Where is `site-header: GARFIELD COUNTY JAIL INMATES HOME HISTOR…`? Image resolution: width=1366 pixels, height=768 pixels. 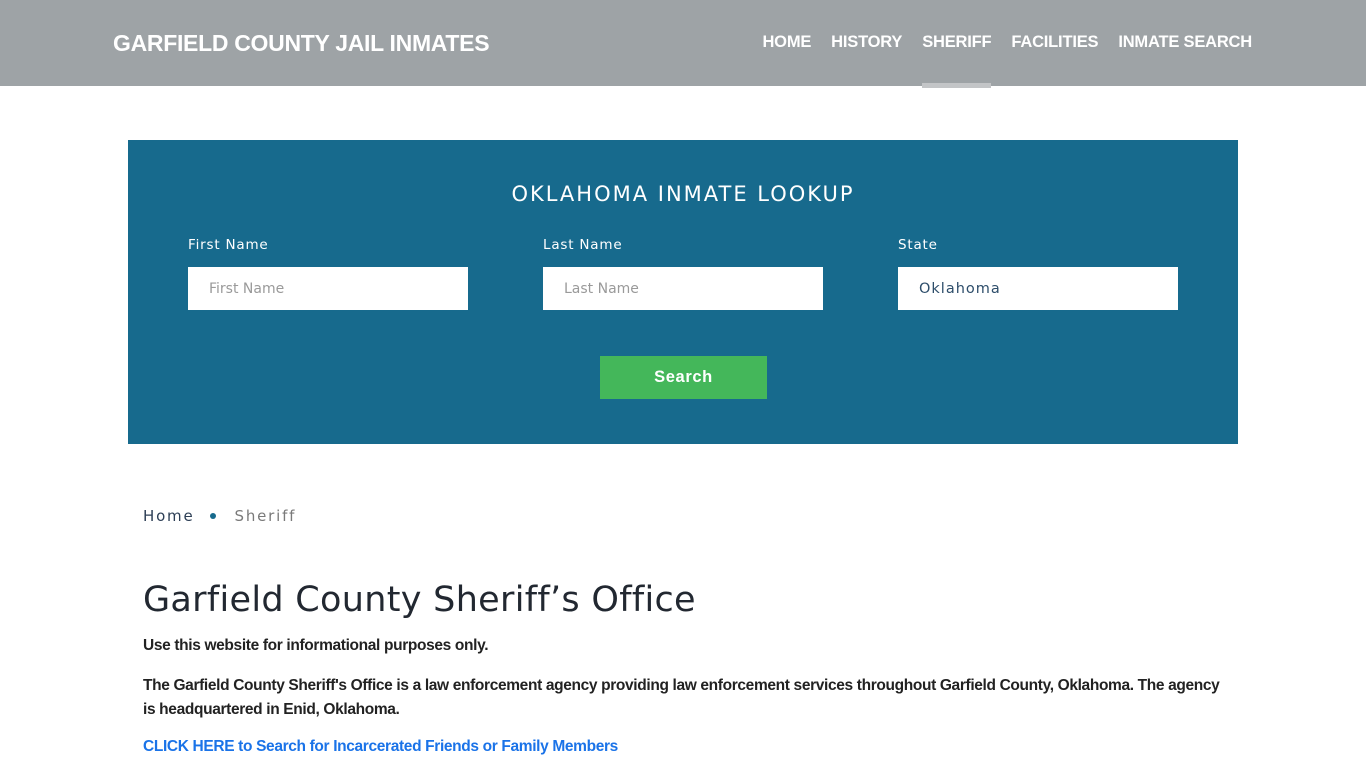 site-header: GARFIELD COUNTY JAIL INMATES HOME HISTOR… is located at coordinates (683, 44).